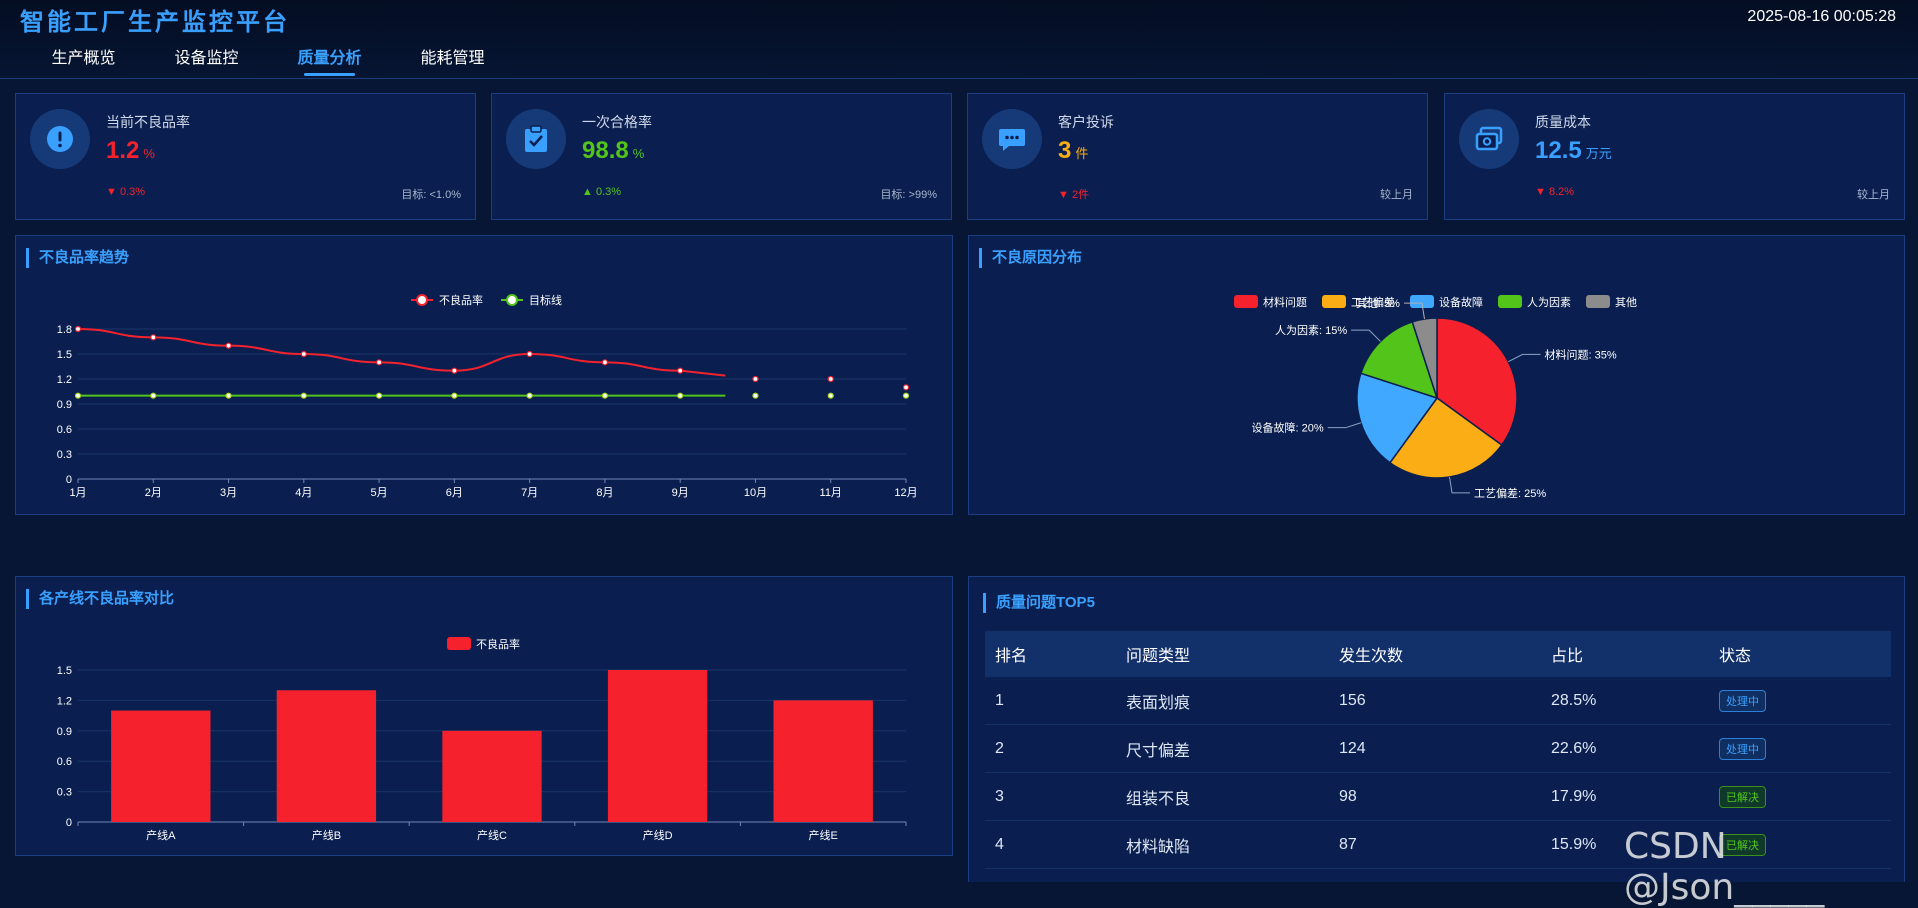 The image size is (1918, 908). What do you see at coordinates (1626, 302) in the screenshot?
I see `legend-label: 其他` at bounding box center [1626, 302].